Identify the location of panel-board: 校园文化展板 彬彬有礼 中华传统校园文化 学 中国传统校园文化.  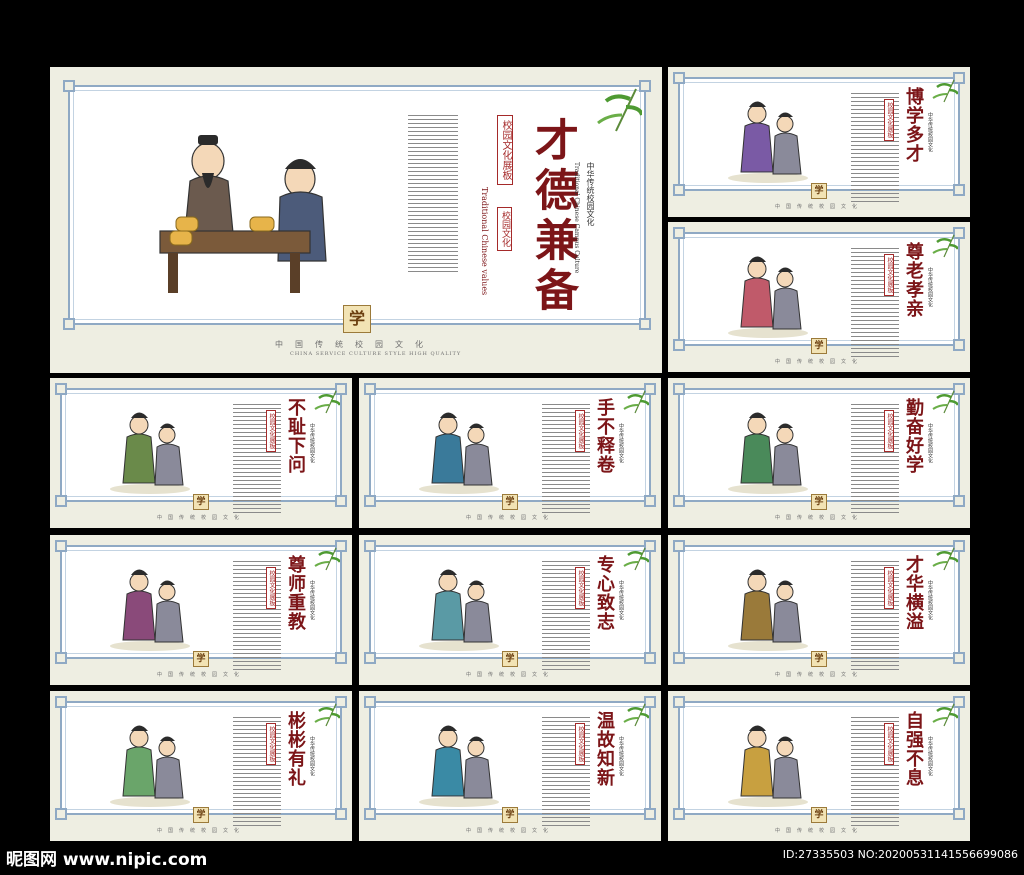
(201, 766).